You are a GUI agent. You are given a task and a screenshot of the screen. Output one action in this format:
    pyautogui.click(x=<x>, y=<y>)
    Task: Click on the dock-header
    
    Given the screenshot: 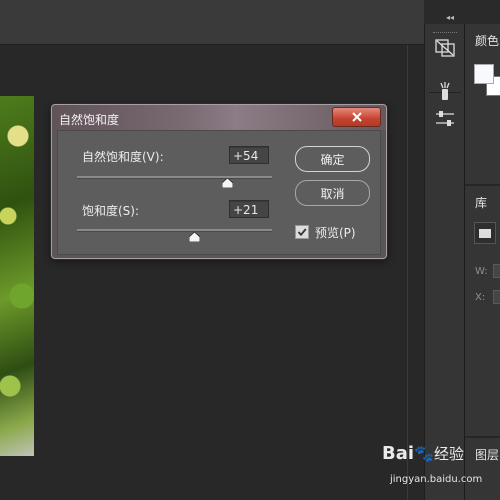 What is the action you would take?
    pyautogui.click(x=462, y=12)
    